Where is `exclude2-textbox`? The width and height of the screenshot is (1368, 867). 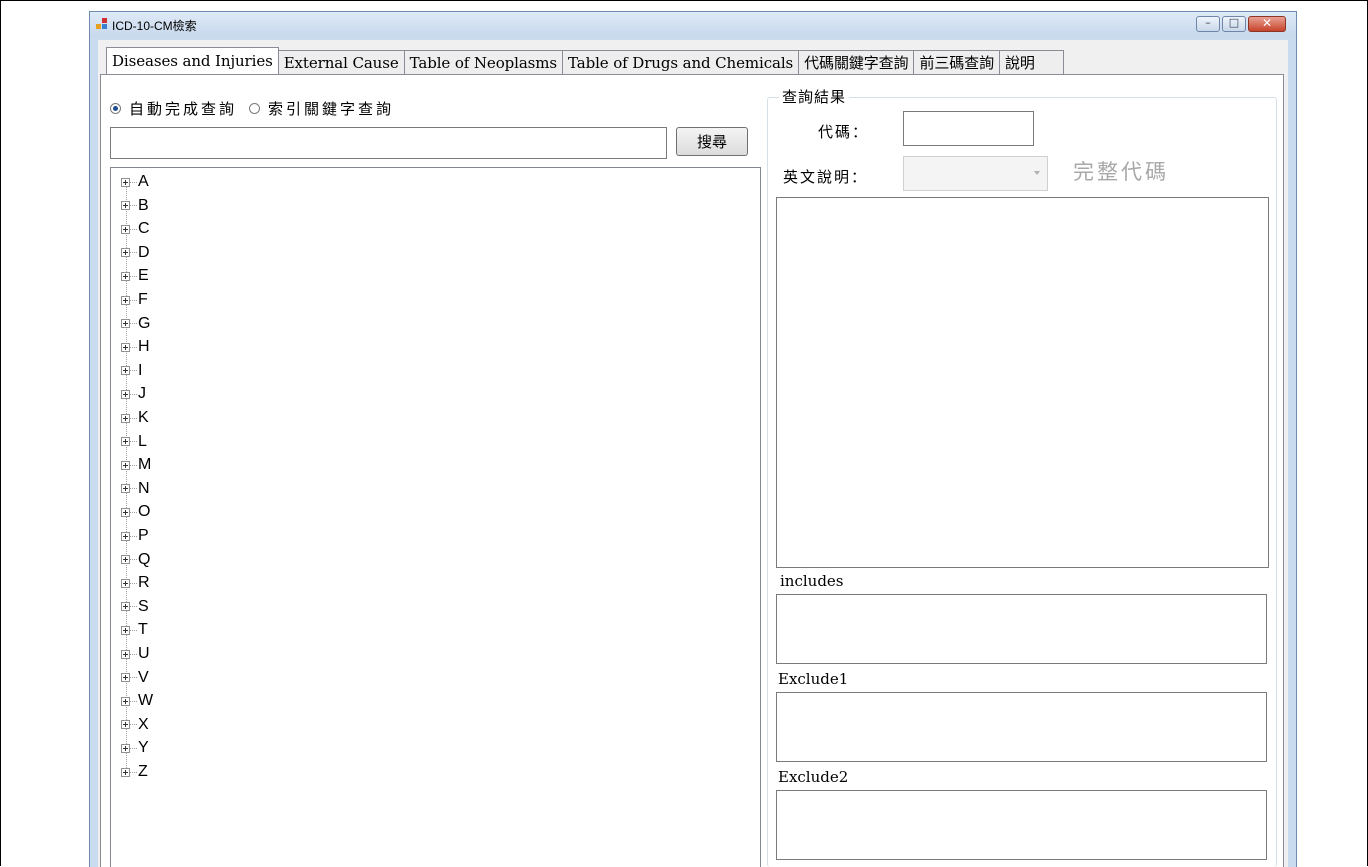
exclude2-textbox is located at coordinates (1021, 825).